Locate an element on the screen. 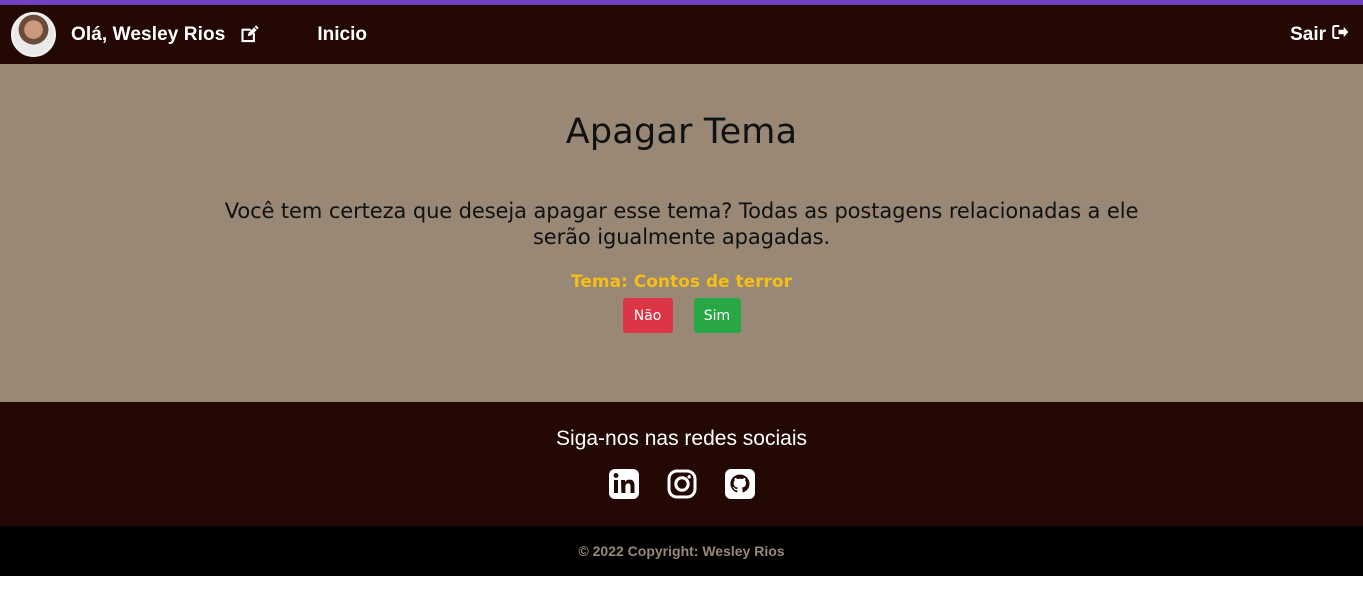  nav-link-home: Inicio is located at coordinates (342, 35).